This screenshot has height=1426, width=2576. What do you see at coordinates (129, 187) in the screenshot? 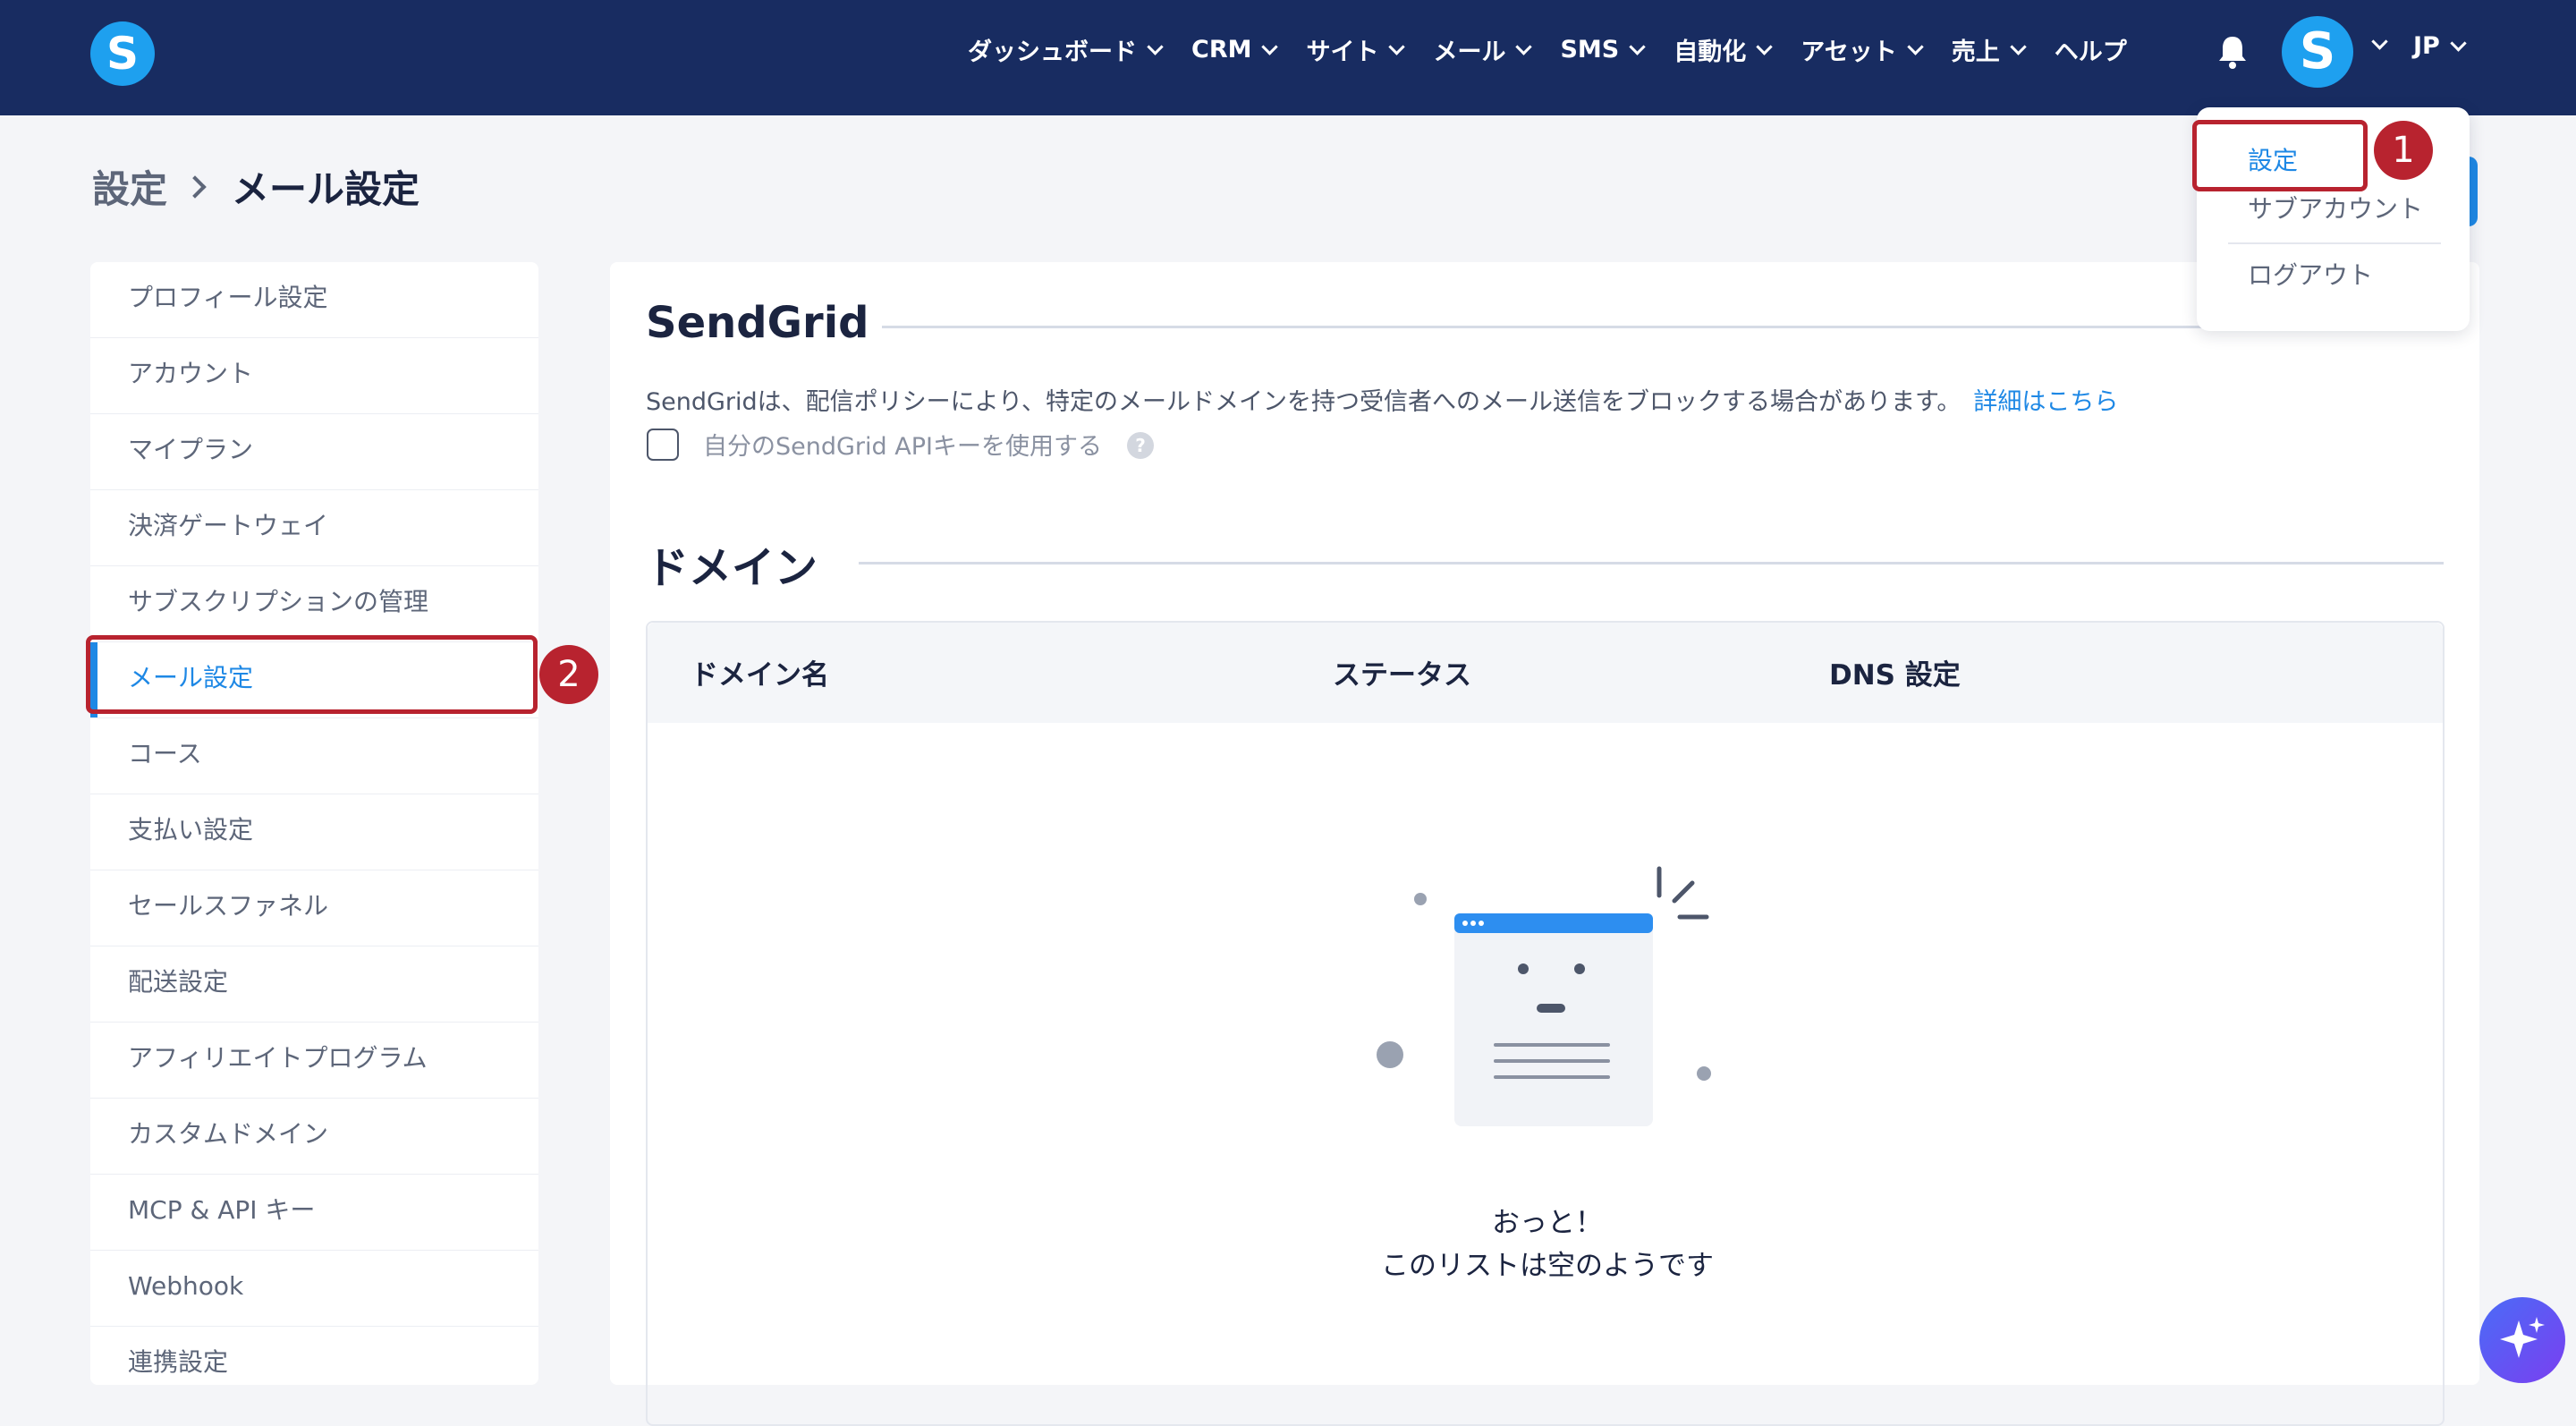
I see `breadcrumb-parent: 設定` at bounding box center [129, 187].